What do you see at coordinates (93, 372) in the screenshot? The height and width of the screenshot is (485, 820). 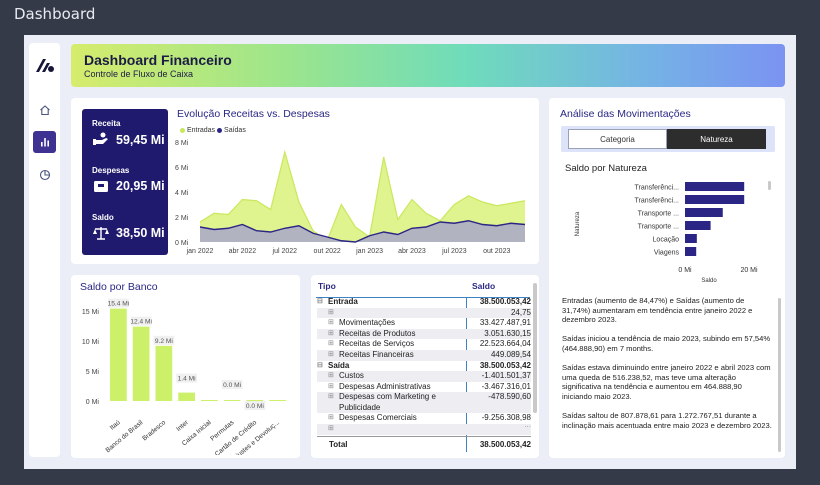 I see `y-tick-label: 5 Mi` at bounding box center [93, 372].